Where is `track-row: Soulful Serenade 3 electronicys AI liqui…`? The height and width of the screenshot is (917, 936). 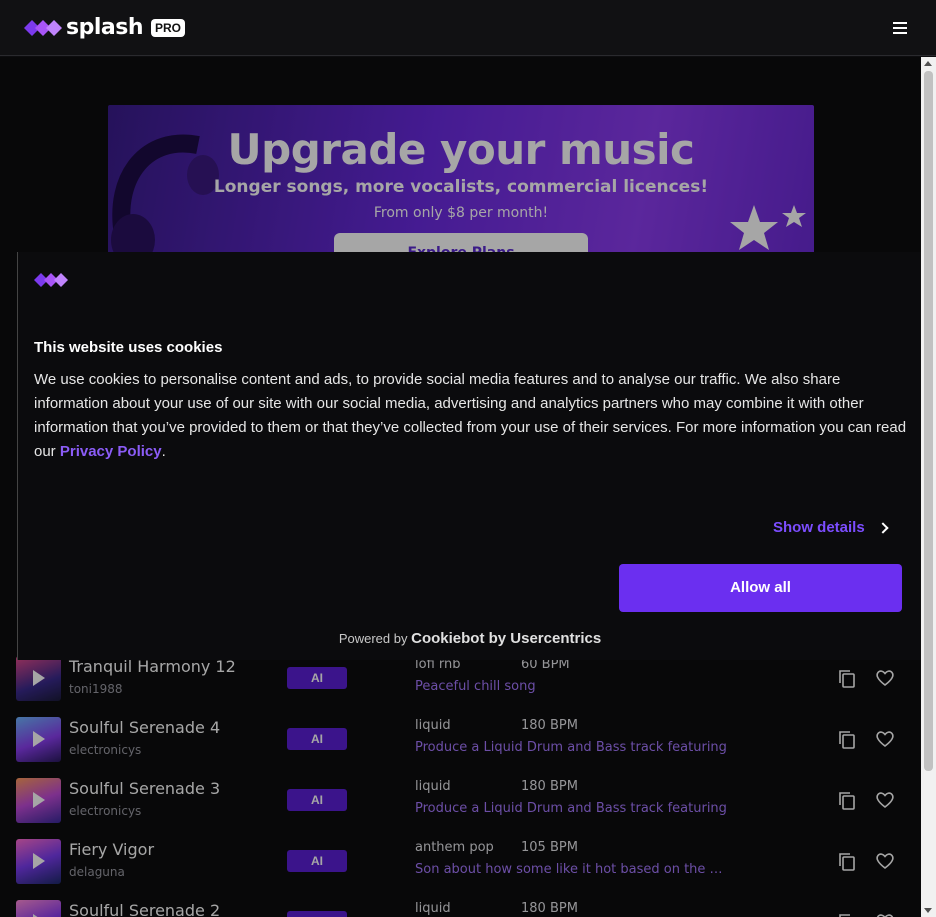
track-row: Soulful Serenade 3 electronicys AI liqui… is located at coordinates (460, 799).